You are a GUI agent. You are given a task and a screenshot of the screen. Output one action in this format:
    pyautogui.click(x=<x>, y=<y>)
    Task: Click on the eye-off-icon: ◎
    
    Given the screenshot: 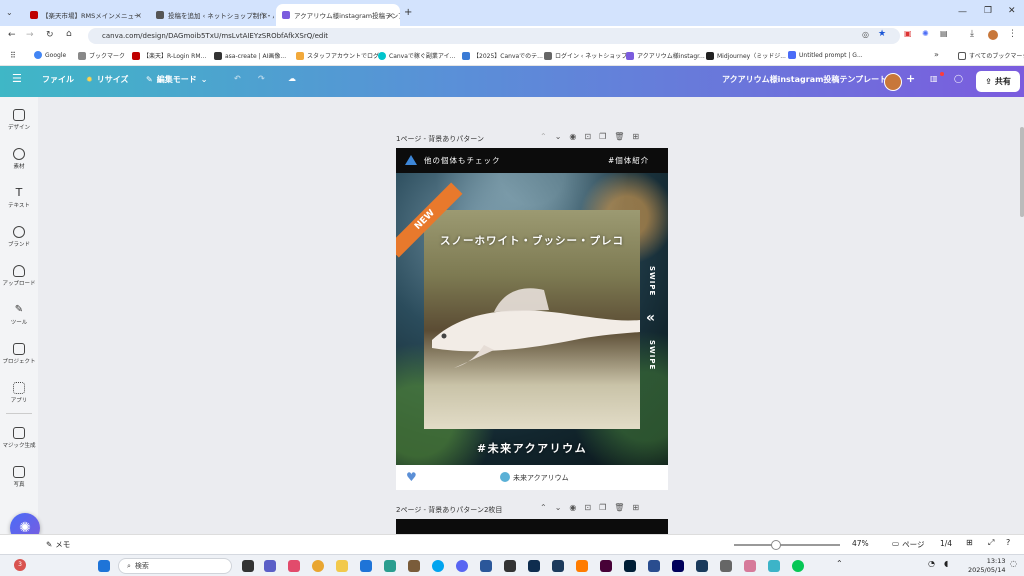 What is the action you would take?
    pyautogui.click(x=865, y=34)
    